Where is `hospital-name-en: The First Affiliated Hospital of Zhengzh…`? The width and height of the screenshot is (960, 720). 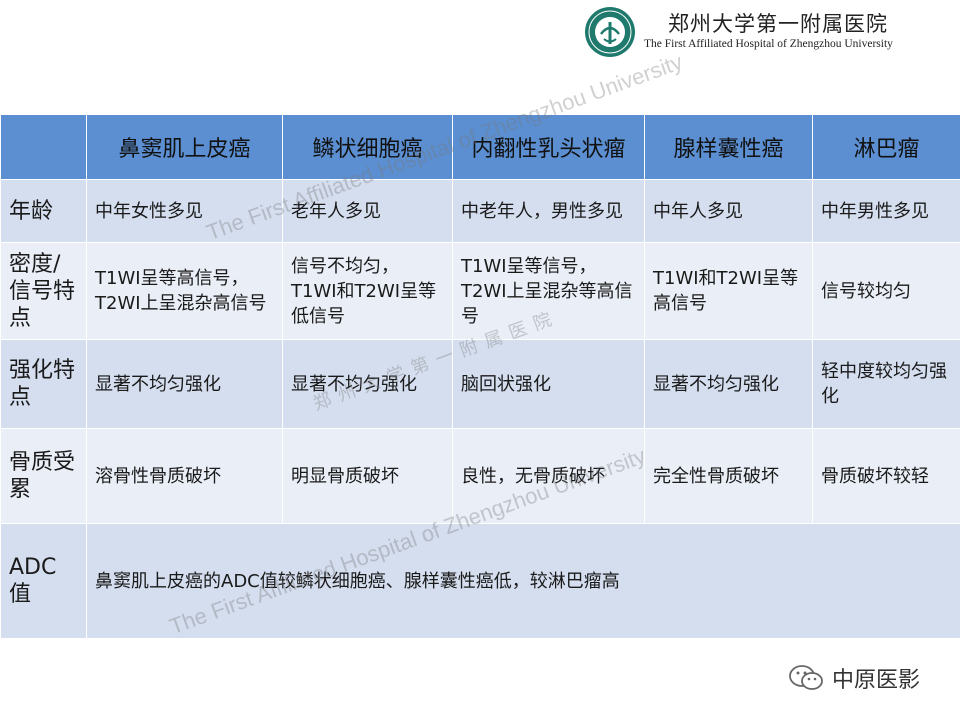
hospital-name-en: The First Affiliated Hospital of Zhengzh… is located at coordinates (768, 44).